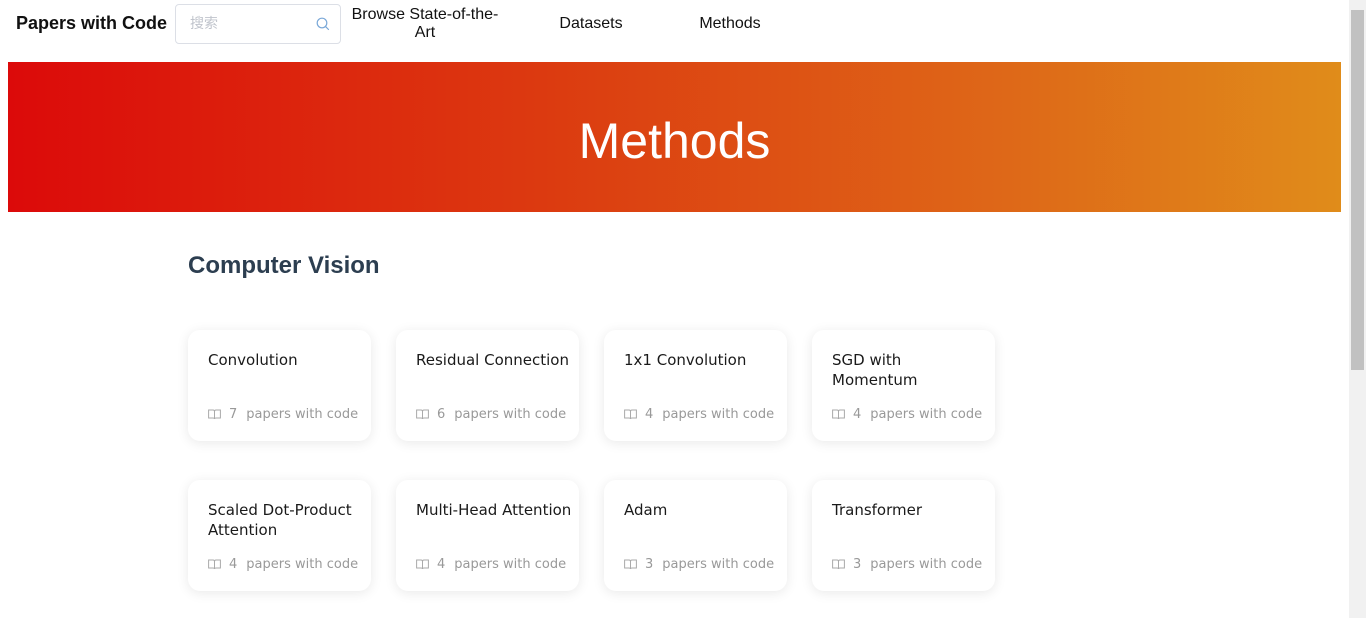 Image resolution: width=1366 pixels, height=618 pixels. What do you see at coordinates (646, 510) in the screenshot?
I see `method-name: Adam` at bounding box center [646, 510].